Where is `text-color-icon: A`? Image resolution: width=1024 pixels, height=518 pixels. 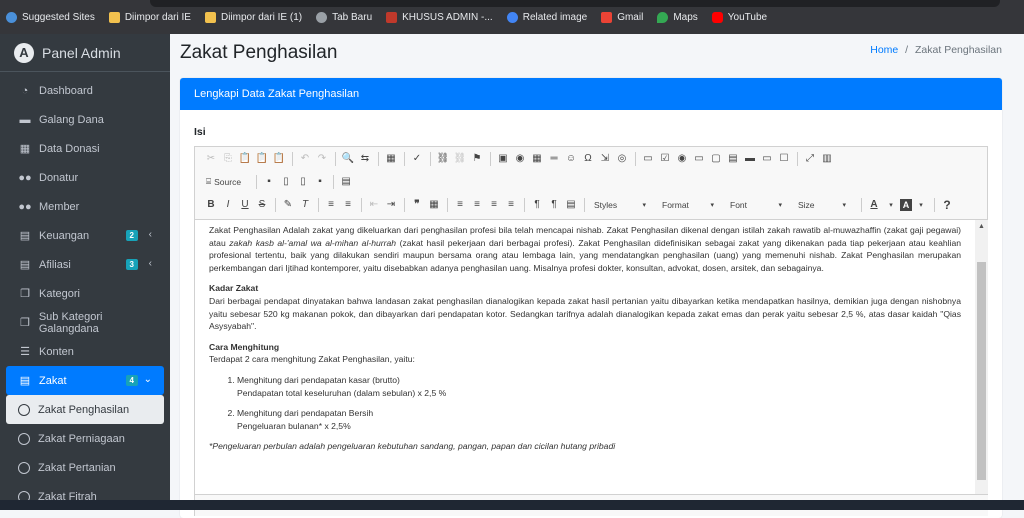
text-color-icon: A is located at coordinates (874, 205).